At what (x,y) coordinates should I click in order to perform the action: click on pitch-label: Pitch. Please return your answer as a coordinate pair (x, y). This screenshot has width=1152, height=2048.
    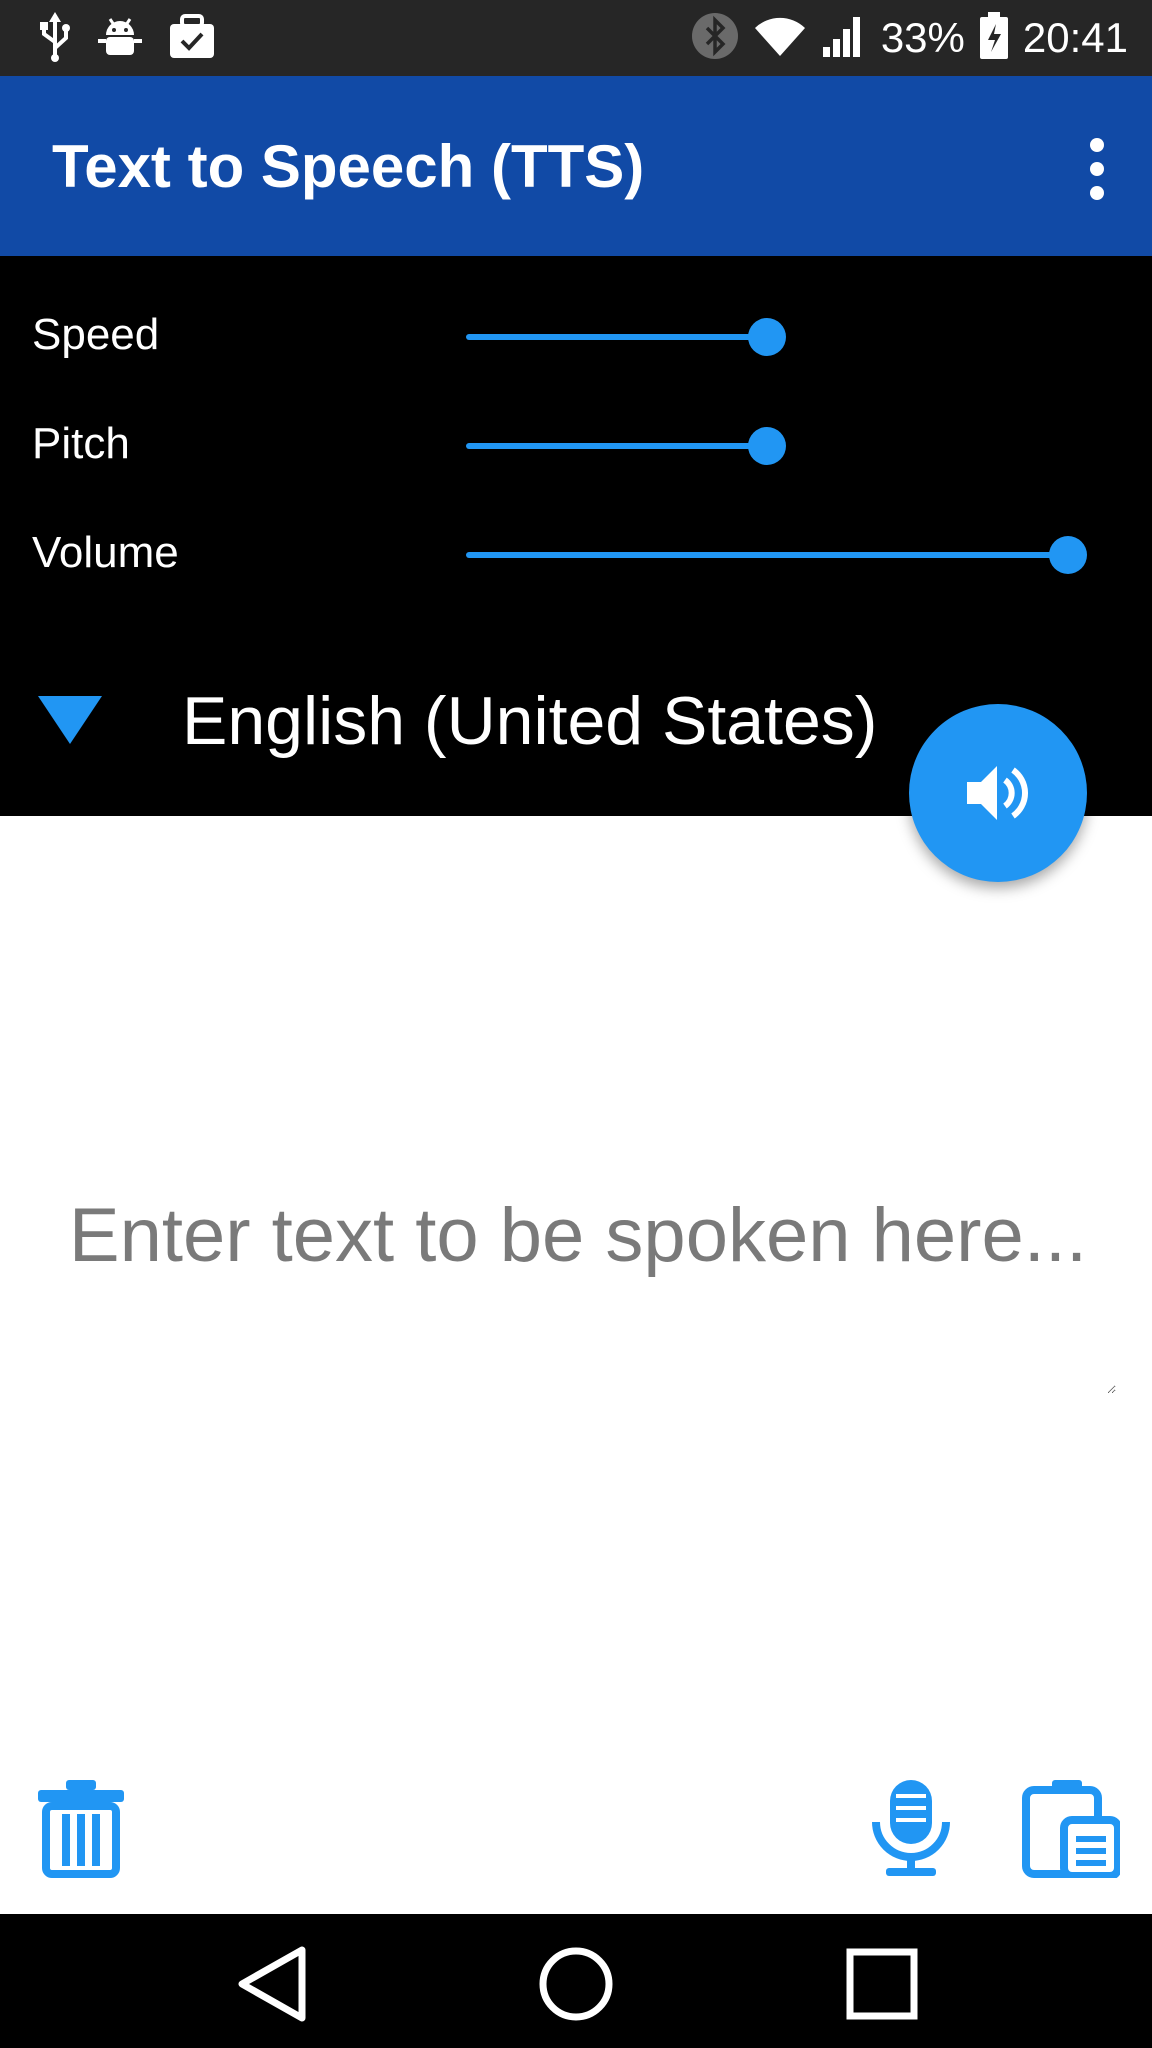
    Looking at the image, I should click on (81, 443).